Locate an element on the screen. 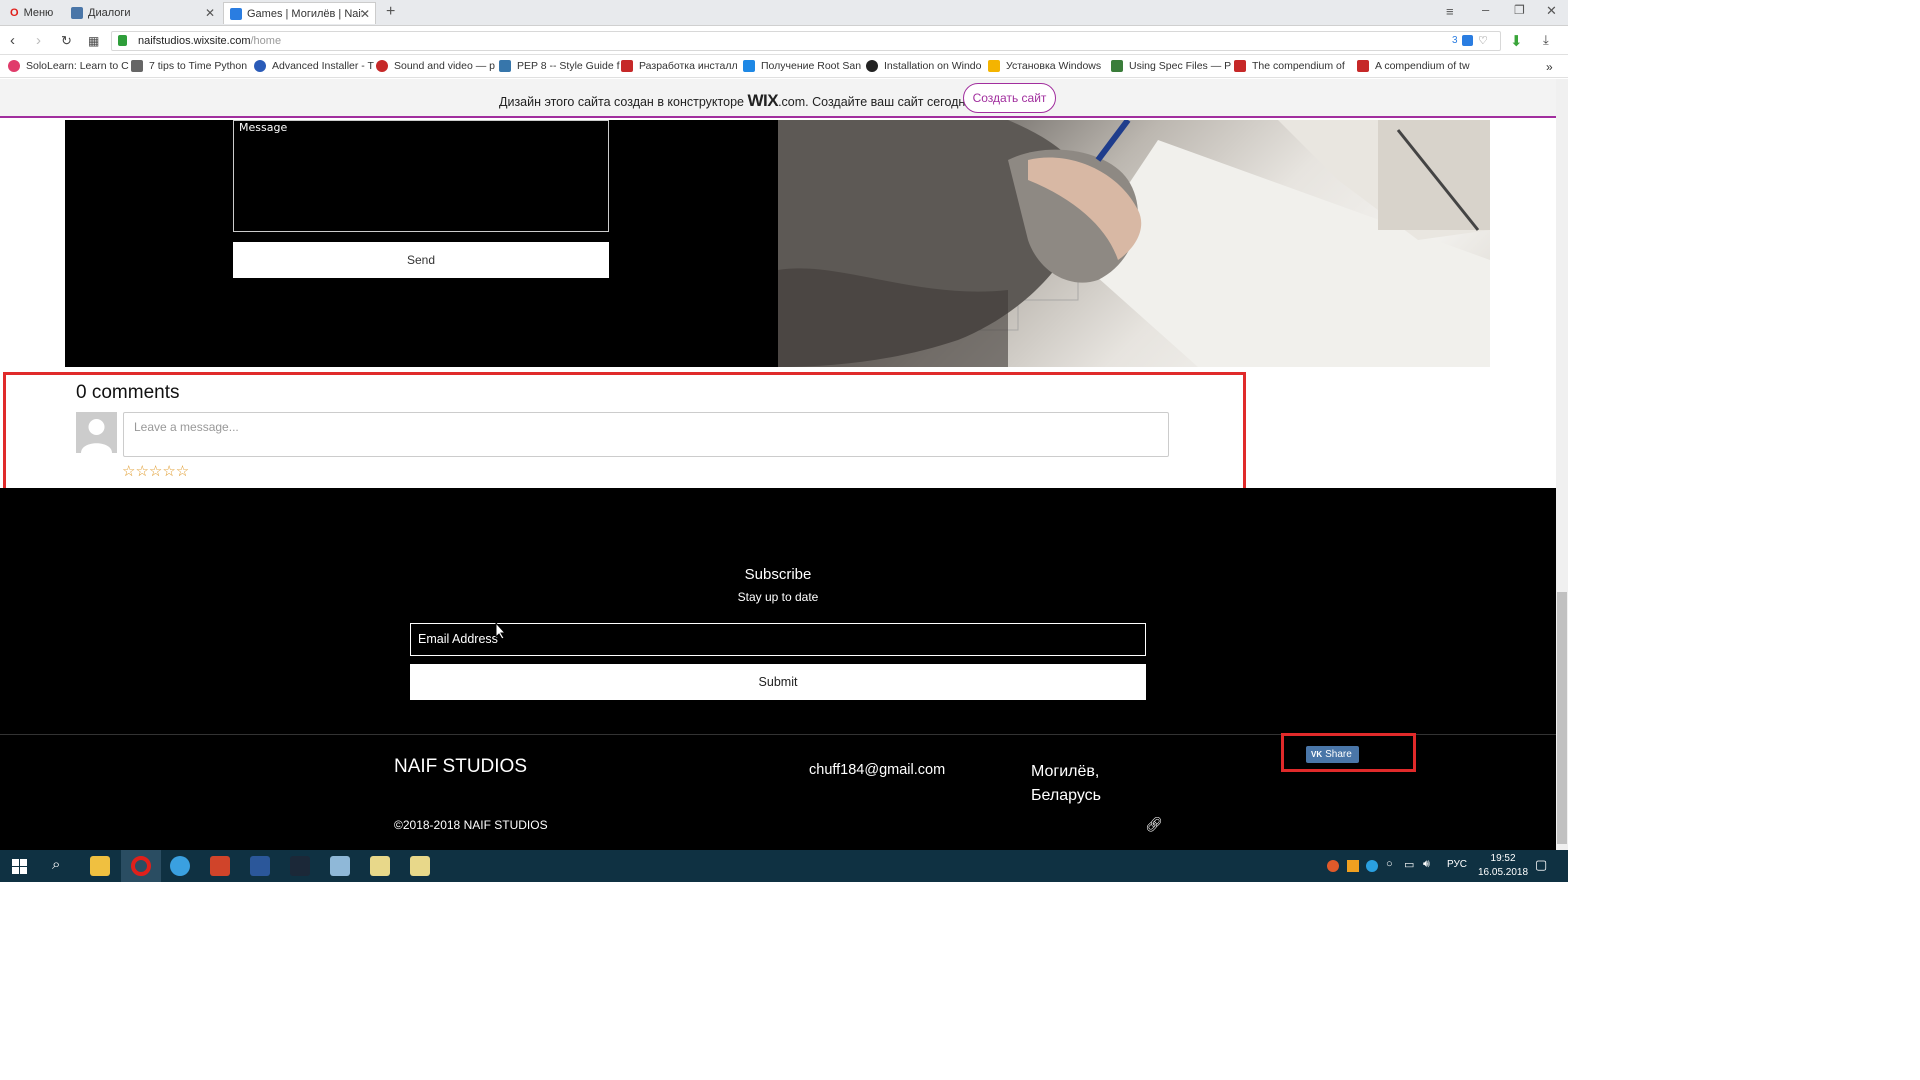 The image size is (1920, 1080). tab-games-active: Games | Могилёв | Naif St ✕ is located at coordinates (299, 13).